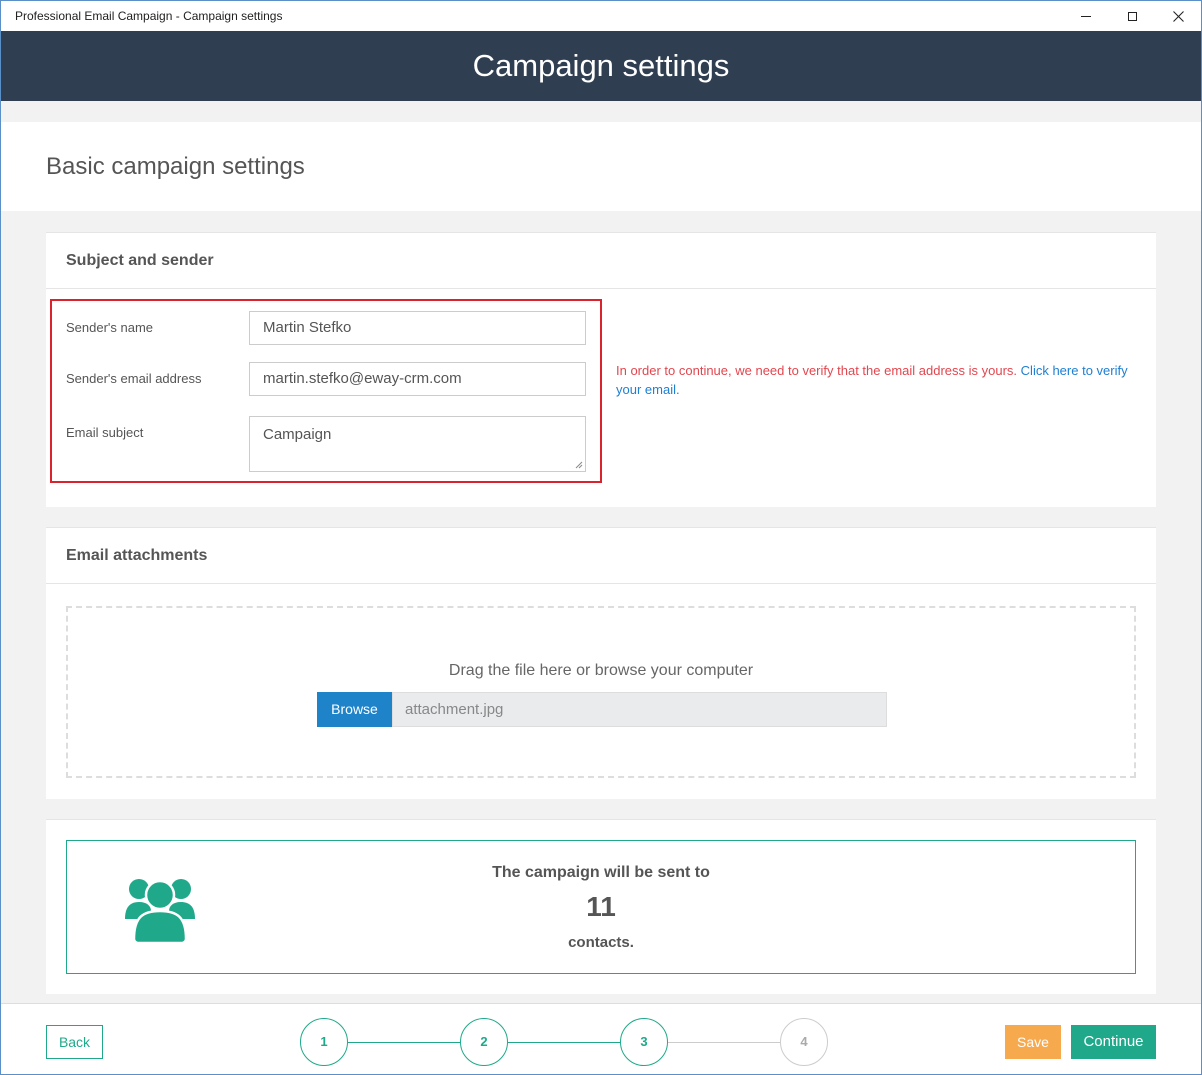  I want to click on close-icon, so click(1178, 16).